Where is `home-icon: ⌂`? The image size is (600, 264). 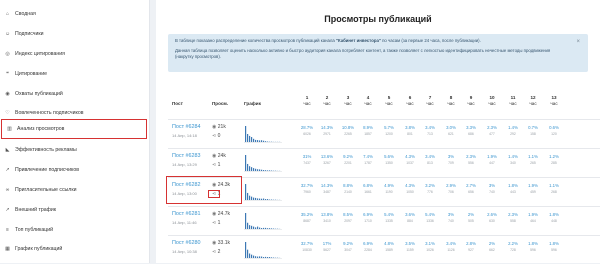 home-icon: ⌂ is located at coordinates (7, 14).